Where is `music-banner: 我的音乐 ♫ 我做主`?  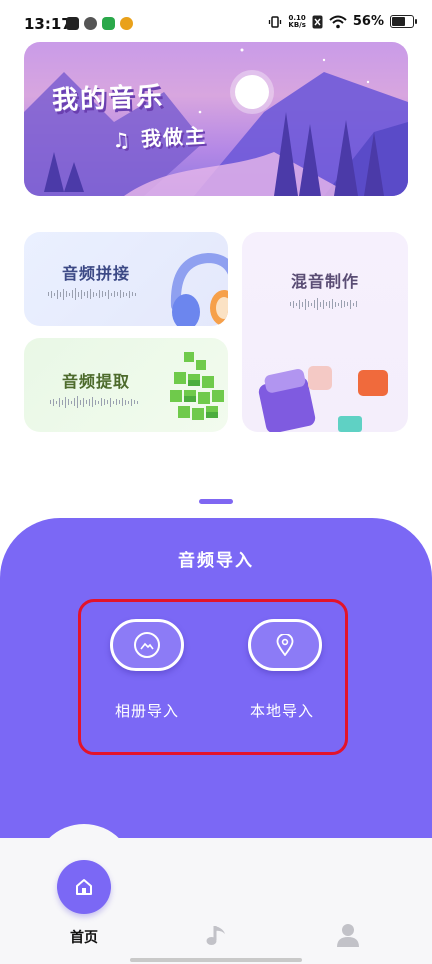
music-banner: 我的音乐 ♫ 我做主 is located at coordinates (216, 119).